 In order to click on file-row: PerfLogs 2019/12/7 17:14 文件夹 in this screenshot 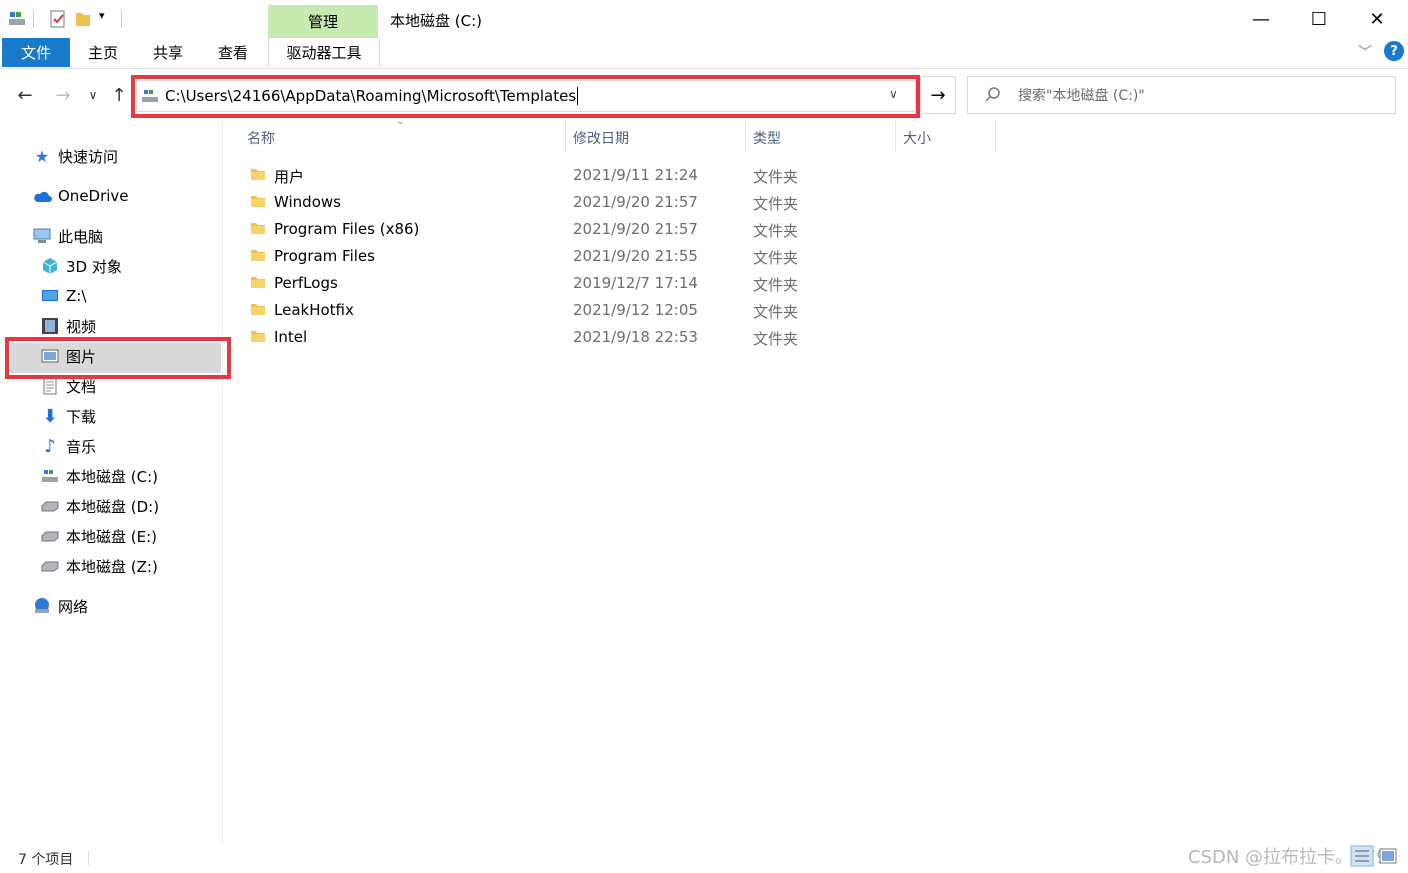, I will do `click(548, 284)`.